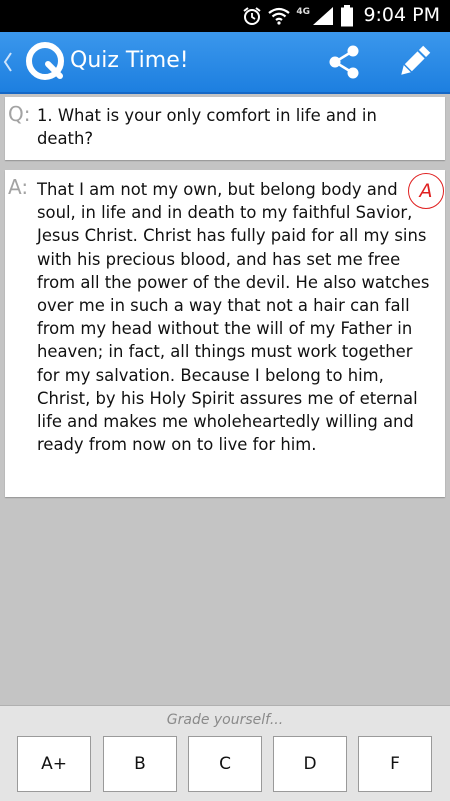  I want to click on edit-button, so click(414, 62).